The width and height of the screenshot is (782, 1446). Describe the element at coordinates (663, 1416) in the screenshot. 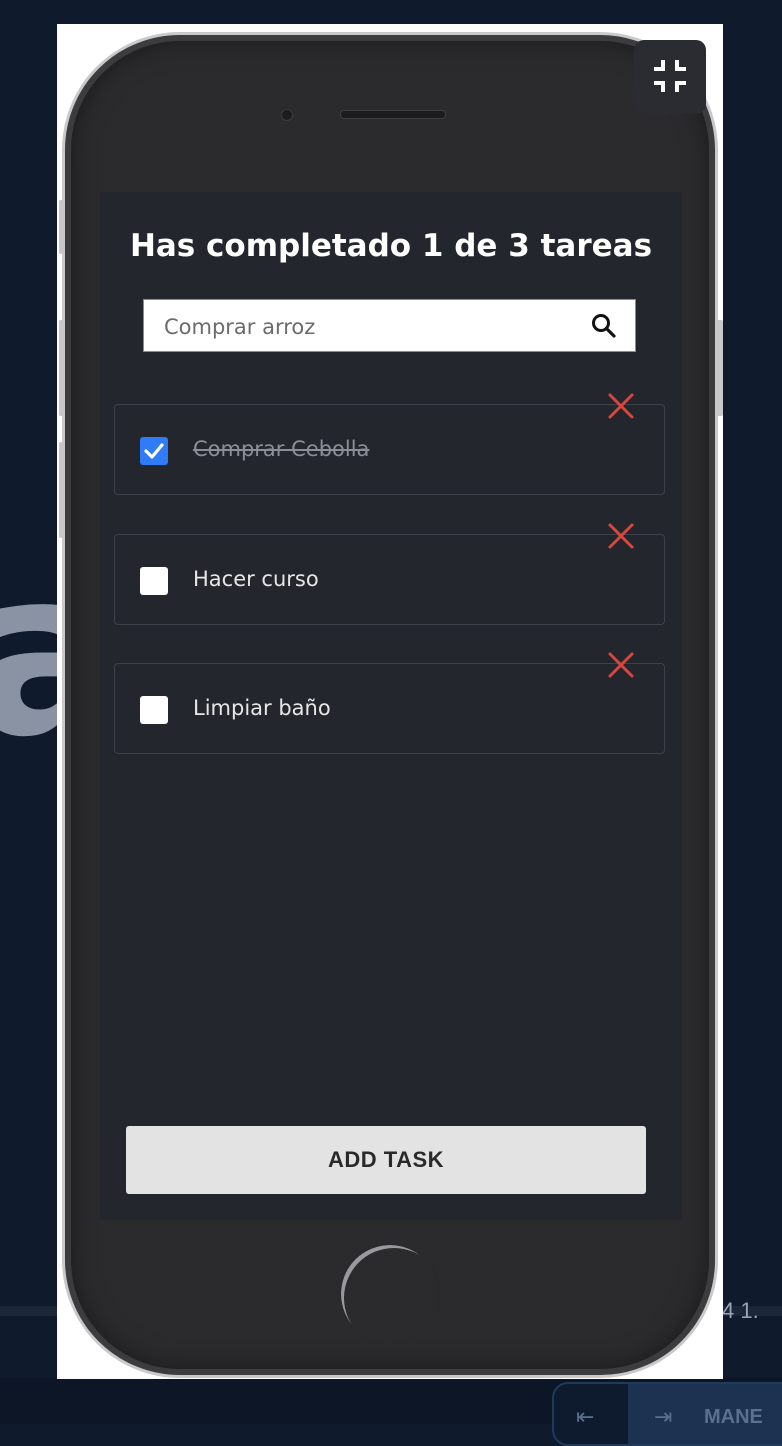

I see `arrow-right-bar-icon: ⇥` at that location.